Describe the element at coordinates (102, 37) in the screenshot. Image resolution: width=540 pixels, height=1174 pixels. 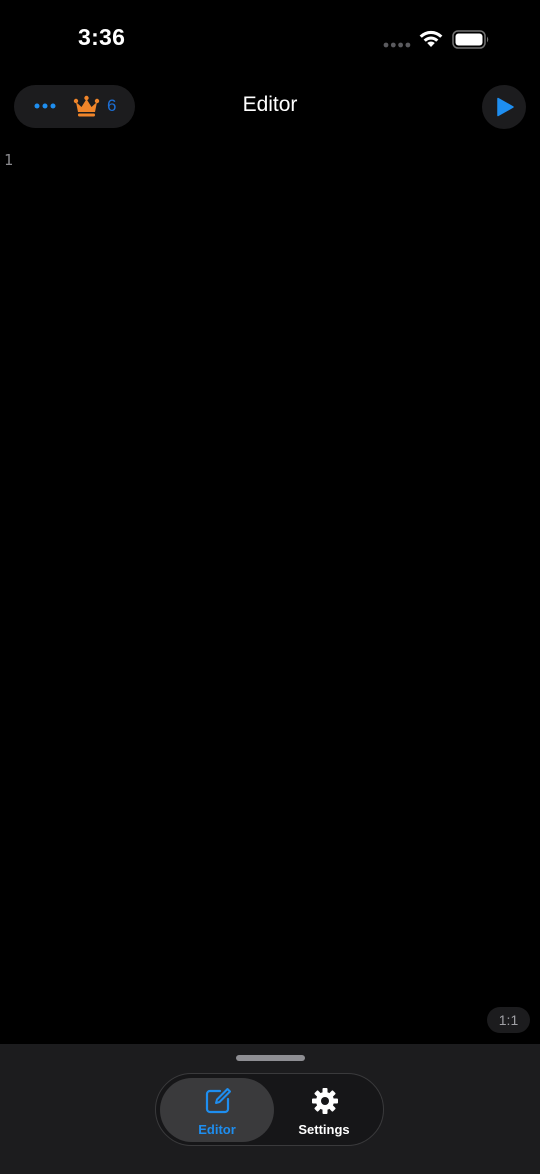
I see `status-time: 3:36` at that location.